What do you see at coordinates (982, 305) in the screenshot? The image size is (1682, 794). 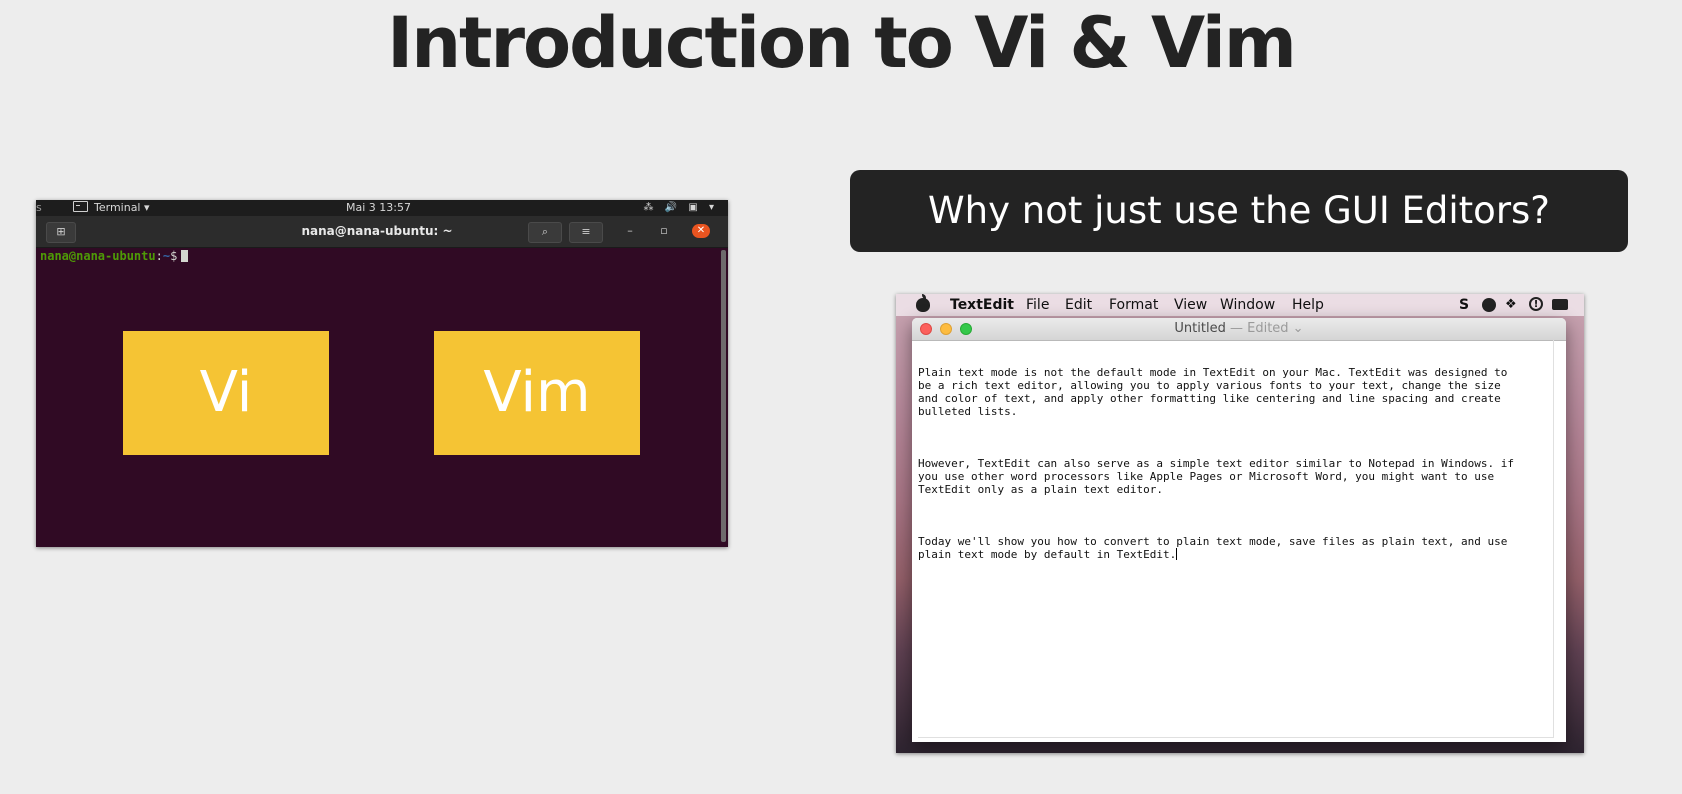 I see `menu-app-textedit: TextEdit` at bounding box center [982, 305].